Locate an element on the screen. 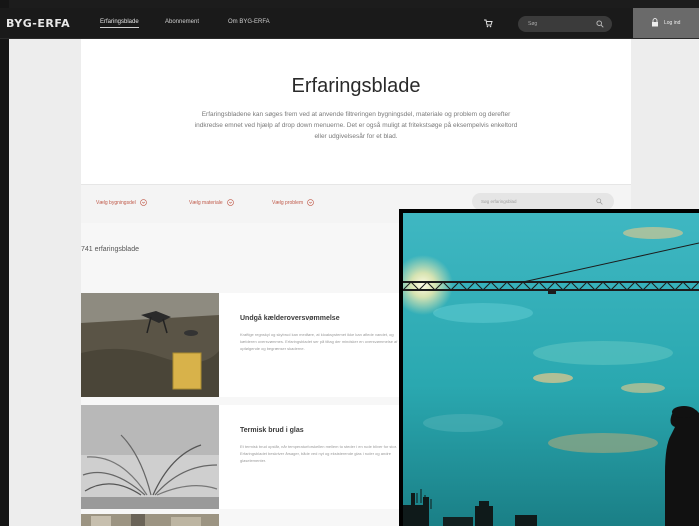  filter-label: Vælg materiale is located at coordinates (206, 202).